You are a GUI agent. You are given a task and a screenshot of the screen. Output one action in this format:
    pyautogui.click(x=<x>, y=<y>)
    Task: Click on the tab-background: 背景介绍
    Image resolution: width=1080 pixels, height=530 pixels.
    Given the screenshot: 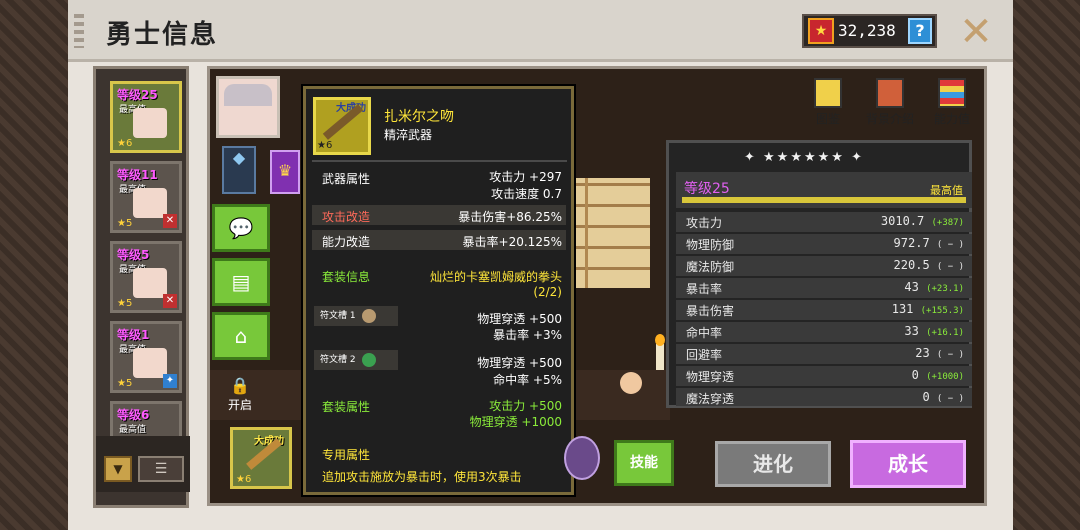 What is the action you would take?
    pyautogui.click(x=890, y=102)
    